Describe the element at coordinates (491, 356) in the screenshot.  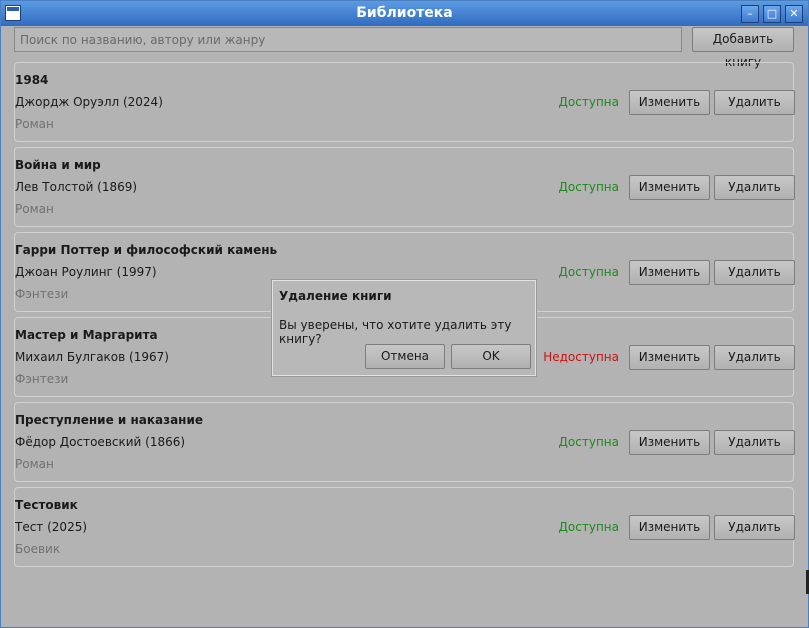
I see `ok-button: OK` at that location.